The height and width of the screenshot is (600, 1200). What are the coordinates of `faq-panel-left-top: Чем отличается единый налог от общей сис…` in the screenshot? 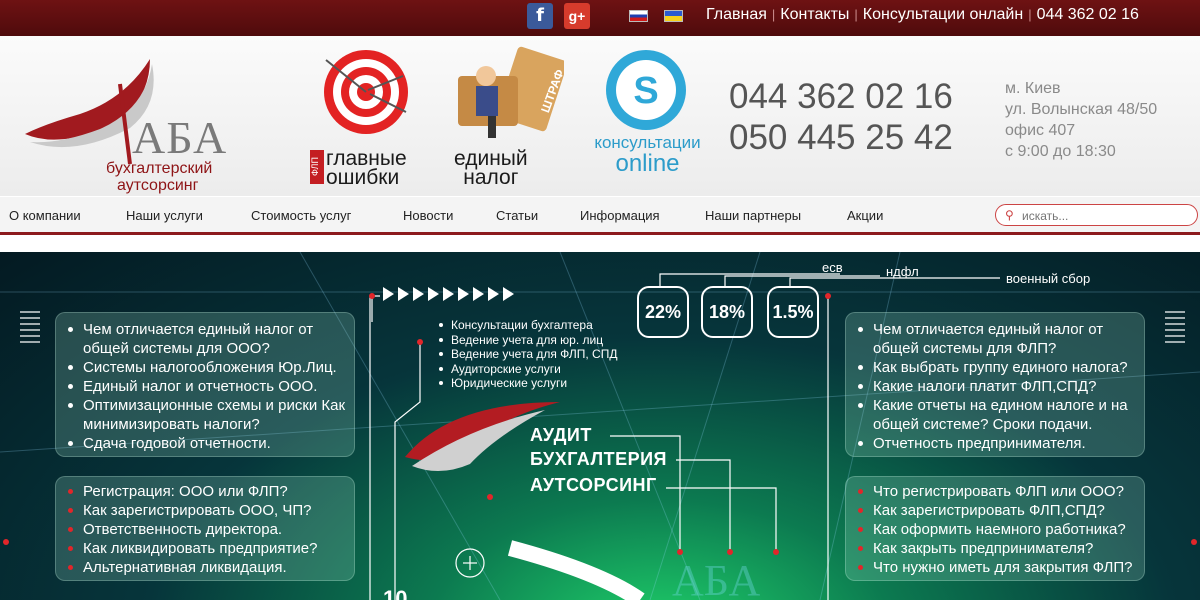 It's located at (205, 384).